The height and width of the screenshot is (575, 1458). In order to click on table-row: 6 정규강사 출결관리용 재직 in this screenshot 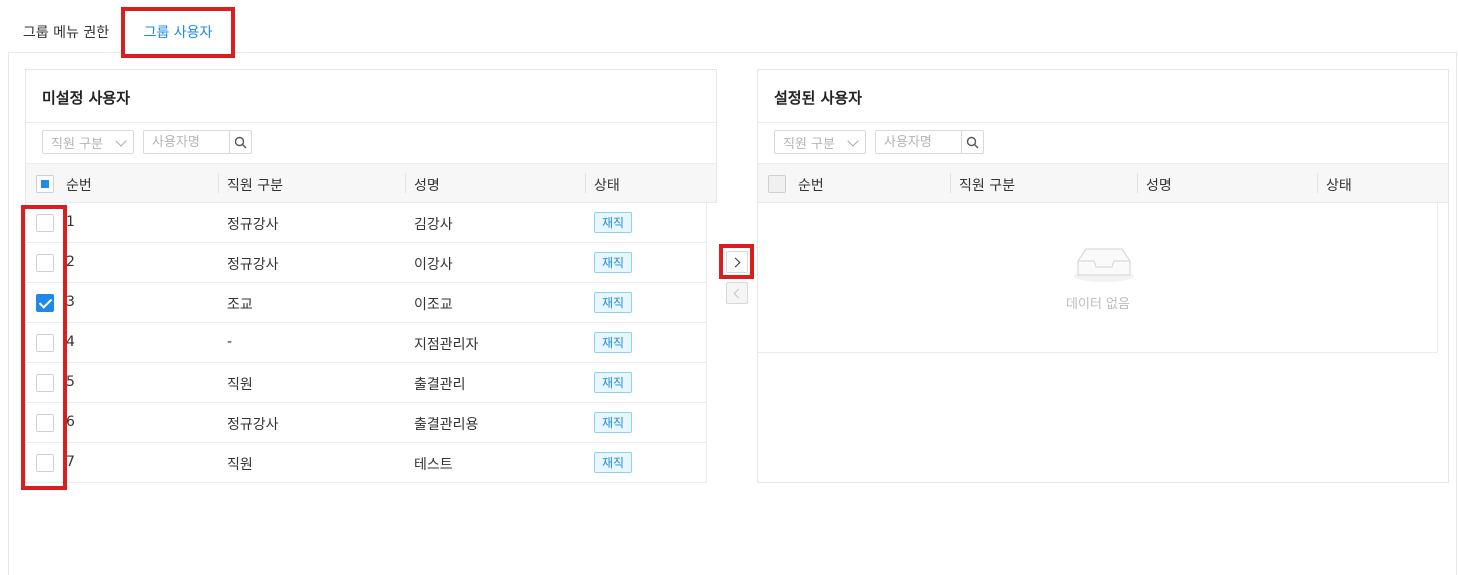, I will do `click(366, 423)`.